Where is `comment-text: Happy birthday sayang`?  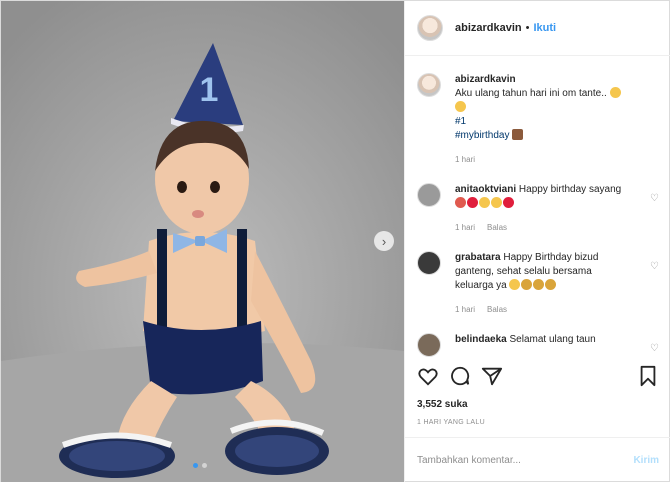
comment-text: Happy birthday sayang is located at coordinates (570, 189).